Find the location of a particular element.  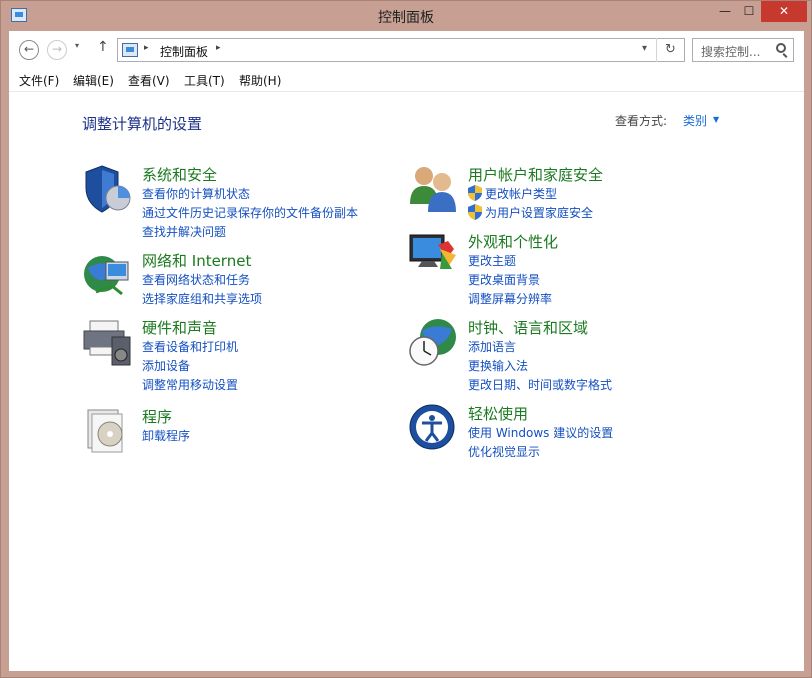

link-change-background: 更改桌面背景 is located at coordinates (504, 279).